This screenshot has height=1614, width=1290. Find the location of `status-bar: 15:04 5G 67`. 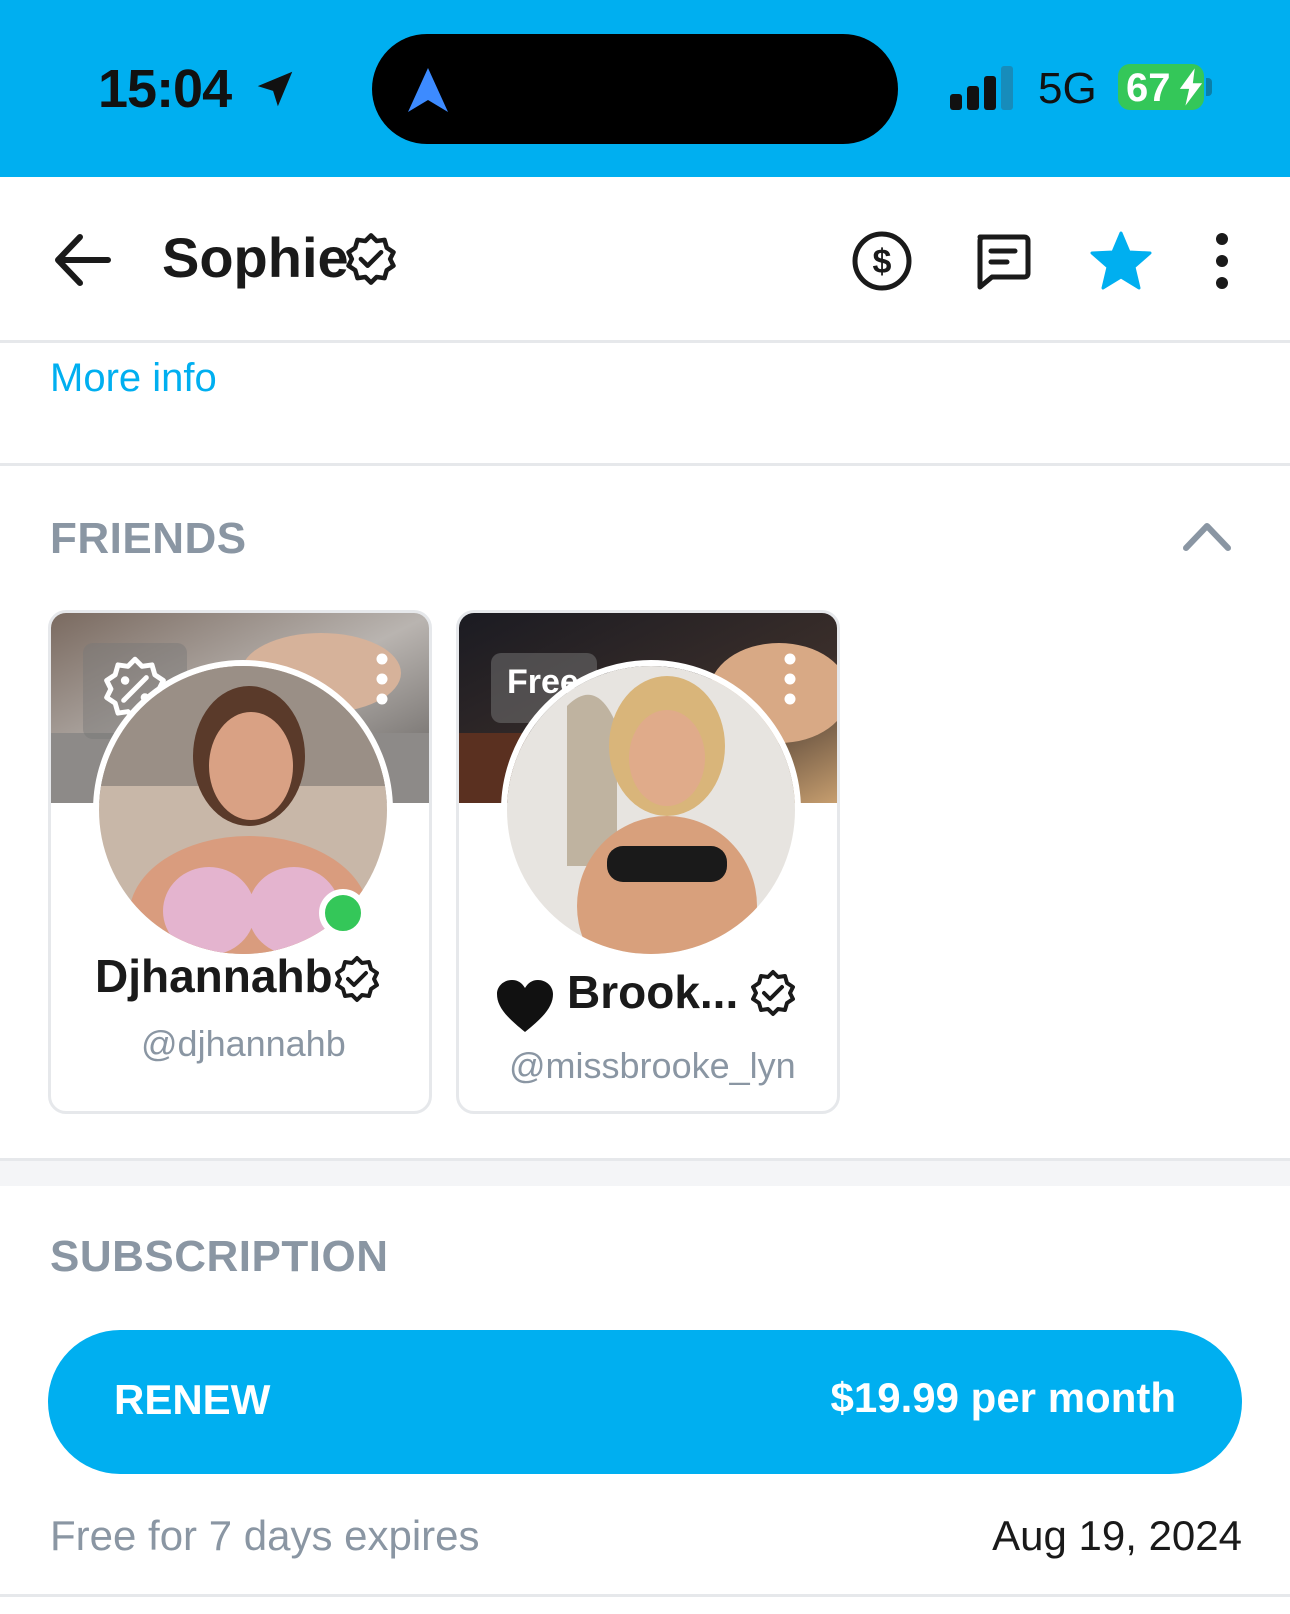

status-bar: 15:04 5G 67 is located at coordinates (645, 88).